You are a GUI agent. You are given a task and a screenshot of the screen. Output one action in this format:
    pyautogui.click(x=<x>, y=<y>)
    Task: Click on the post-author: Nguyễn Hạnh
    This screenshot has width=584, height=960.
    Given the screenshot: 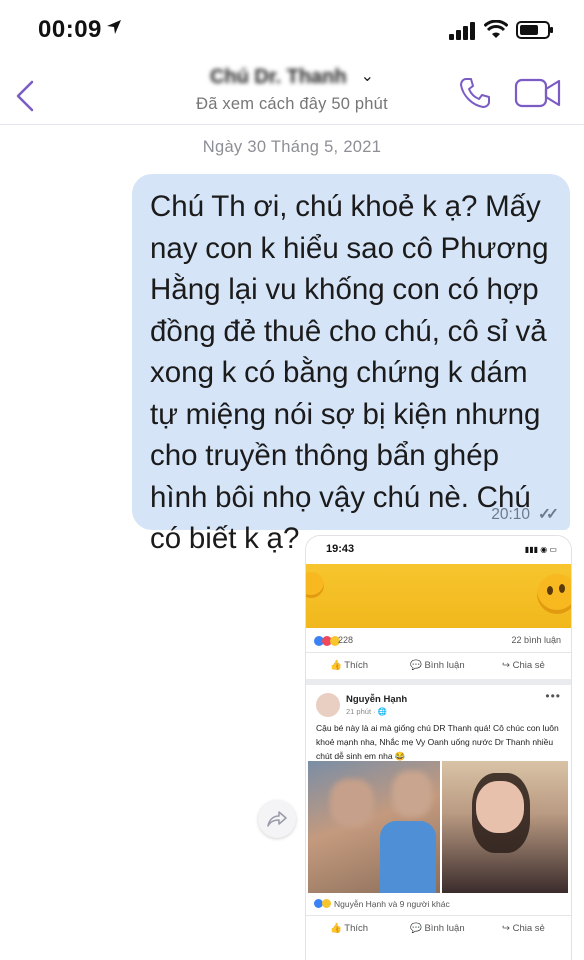 What is the action you would take?
    pyautogui.click(x=377, y=699)
    